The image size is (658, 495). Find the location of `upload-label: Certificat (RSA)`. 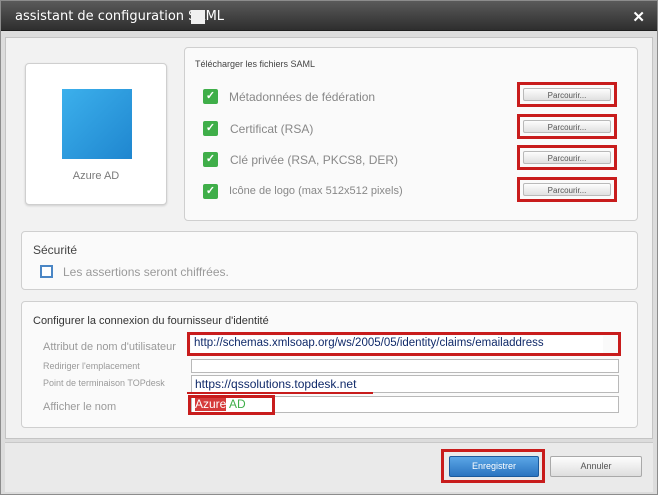

upload-label: Certificat (RSA) is located at coordinates (272, 129).